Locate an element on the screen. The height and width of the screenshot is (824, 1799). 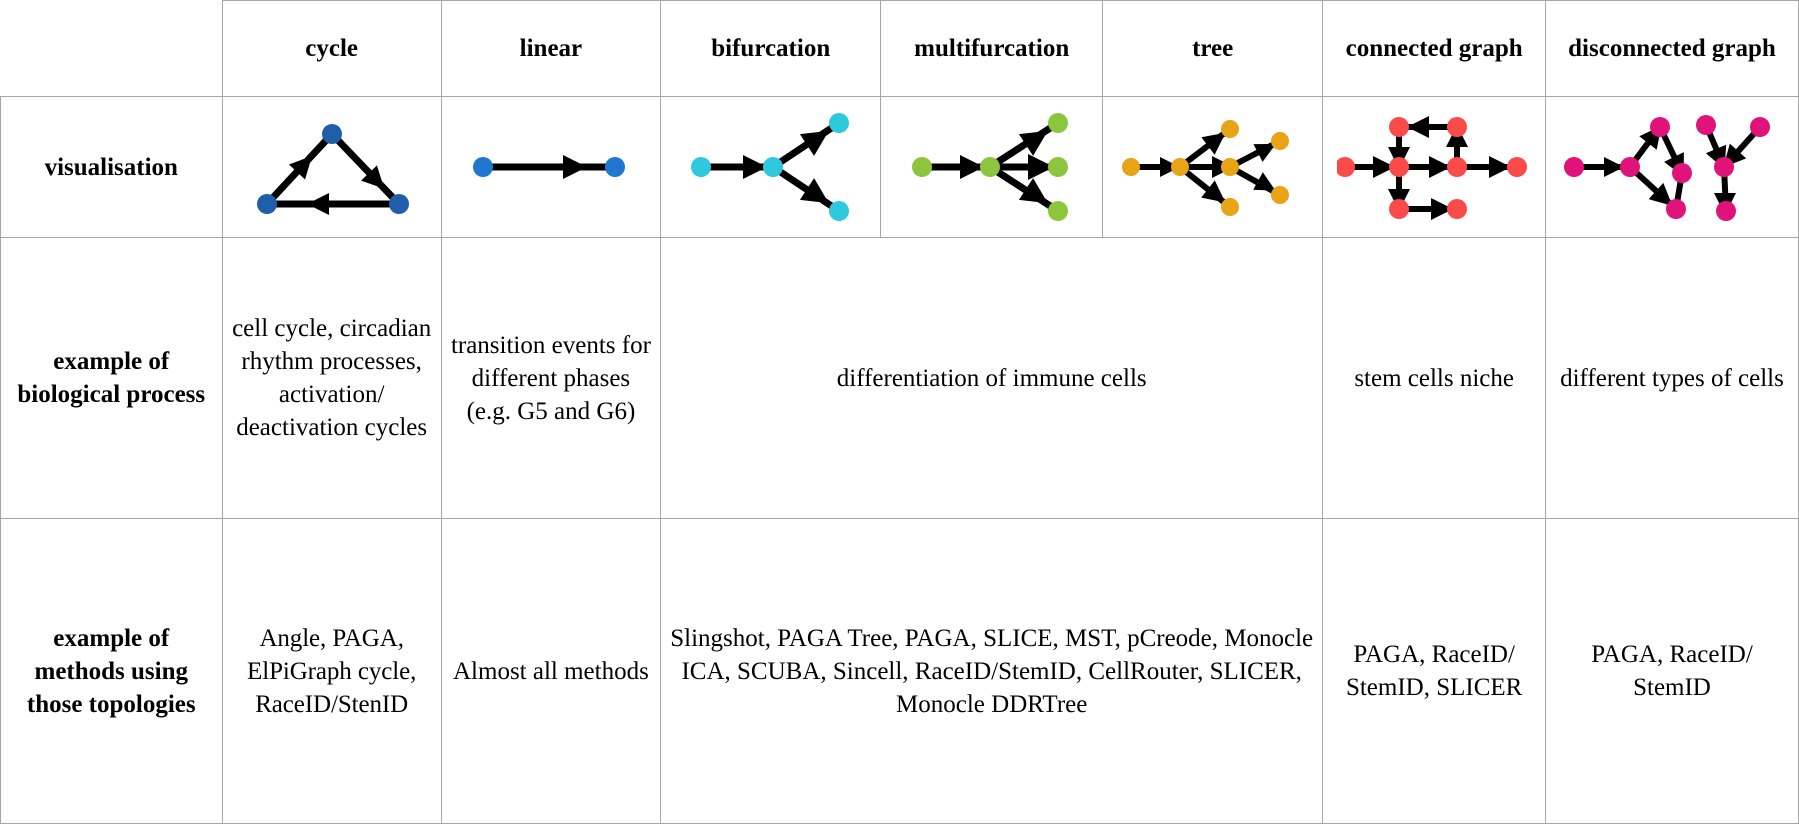
linear-graph-icon is located at coordinates (551, 167).